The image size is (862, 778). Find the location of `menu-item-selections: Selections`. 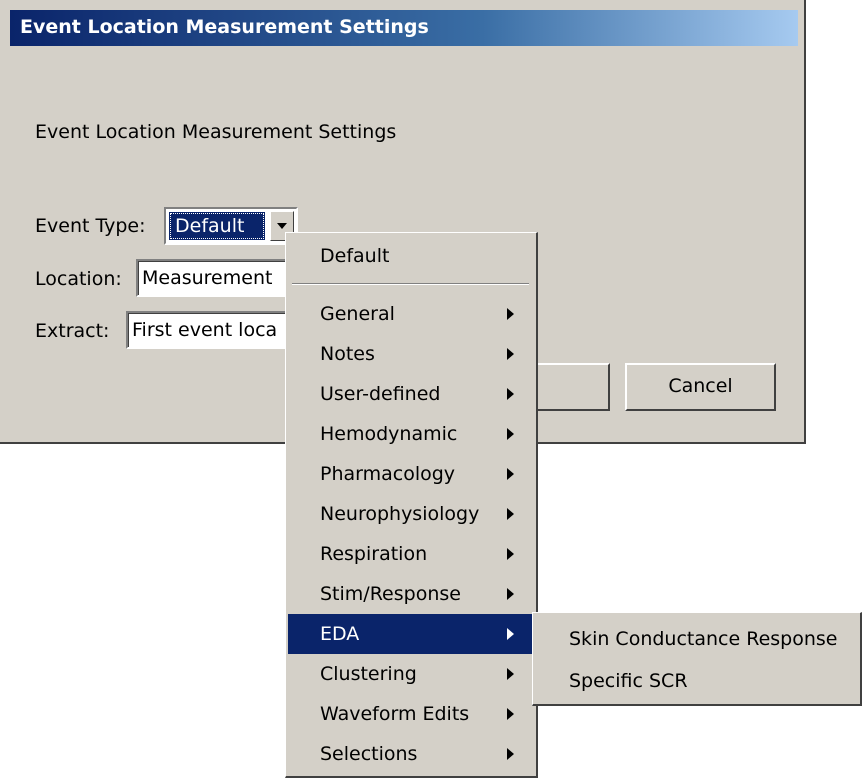

menu-item-selections: Selections is located at coordinates (411, 754).